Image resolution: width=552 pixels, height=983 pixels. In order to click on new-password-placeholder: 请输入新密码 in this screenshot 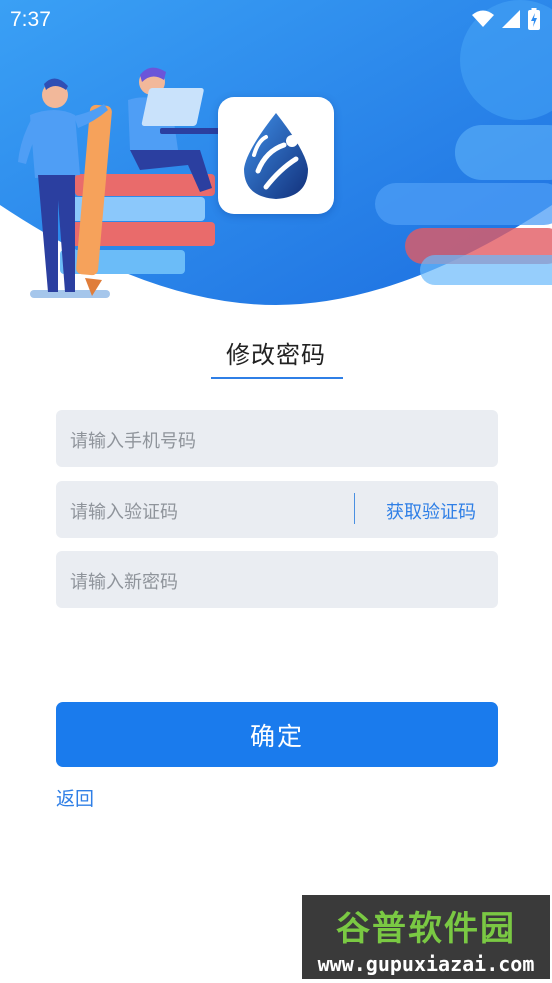, I will do `click(124, 582)`.